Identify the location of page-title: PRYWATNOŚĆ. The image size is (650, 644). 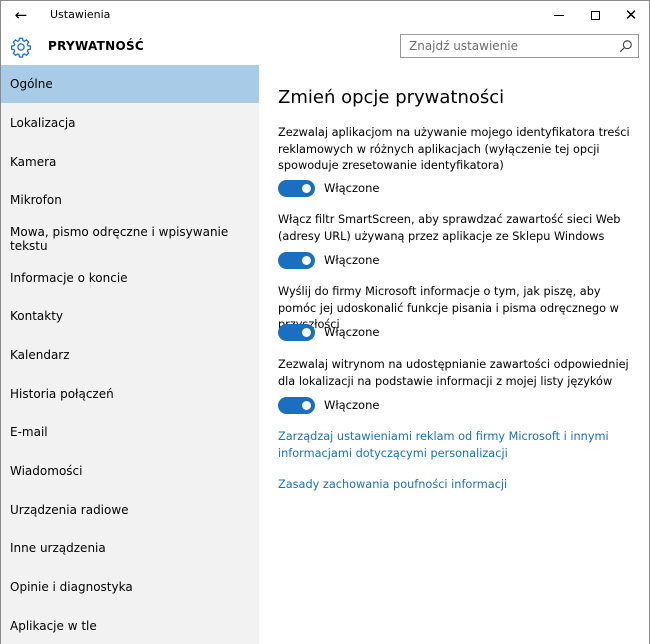
(96, 46).